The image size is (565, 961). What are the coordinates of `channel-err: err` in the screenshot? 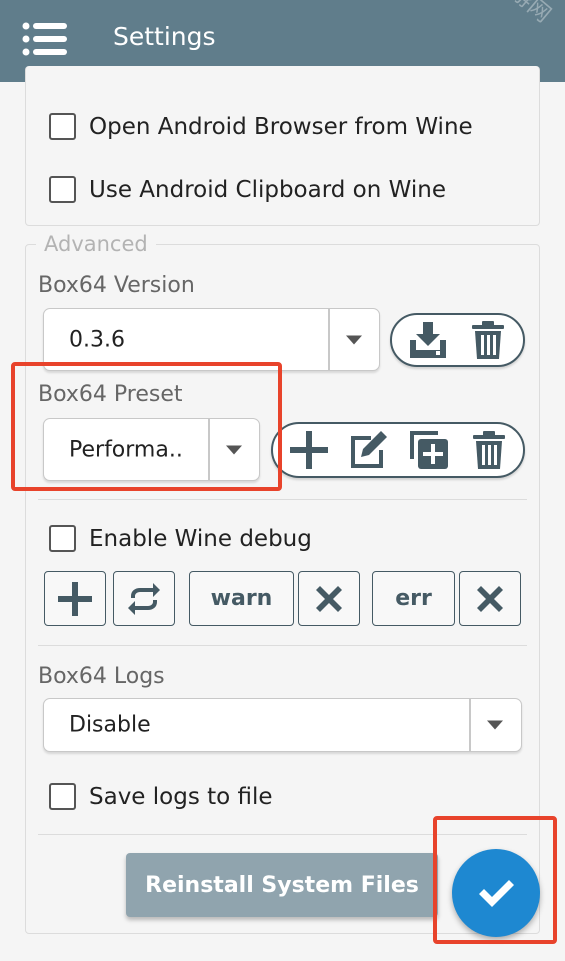 It's located at (413, 598).